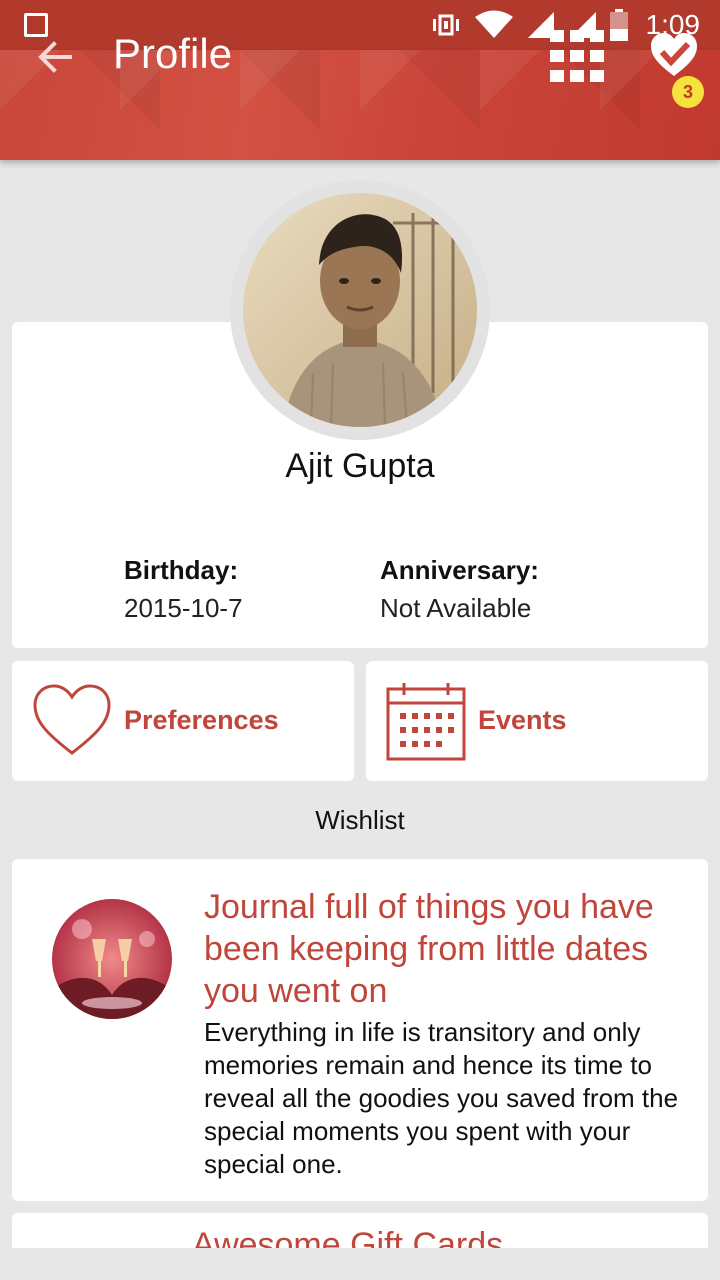 Image resolution: width=720 pixels, height=1280 pixels. What do you see at coordinates (173, 53) in the screenshot?
I see `page-title: Profile` at bounding box center [173, 53].